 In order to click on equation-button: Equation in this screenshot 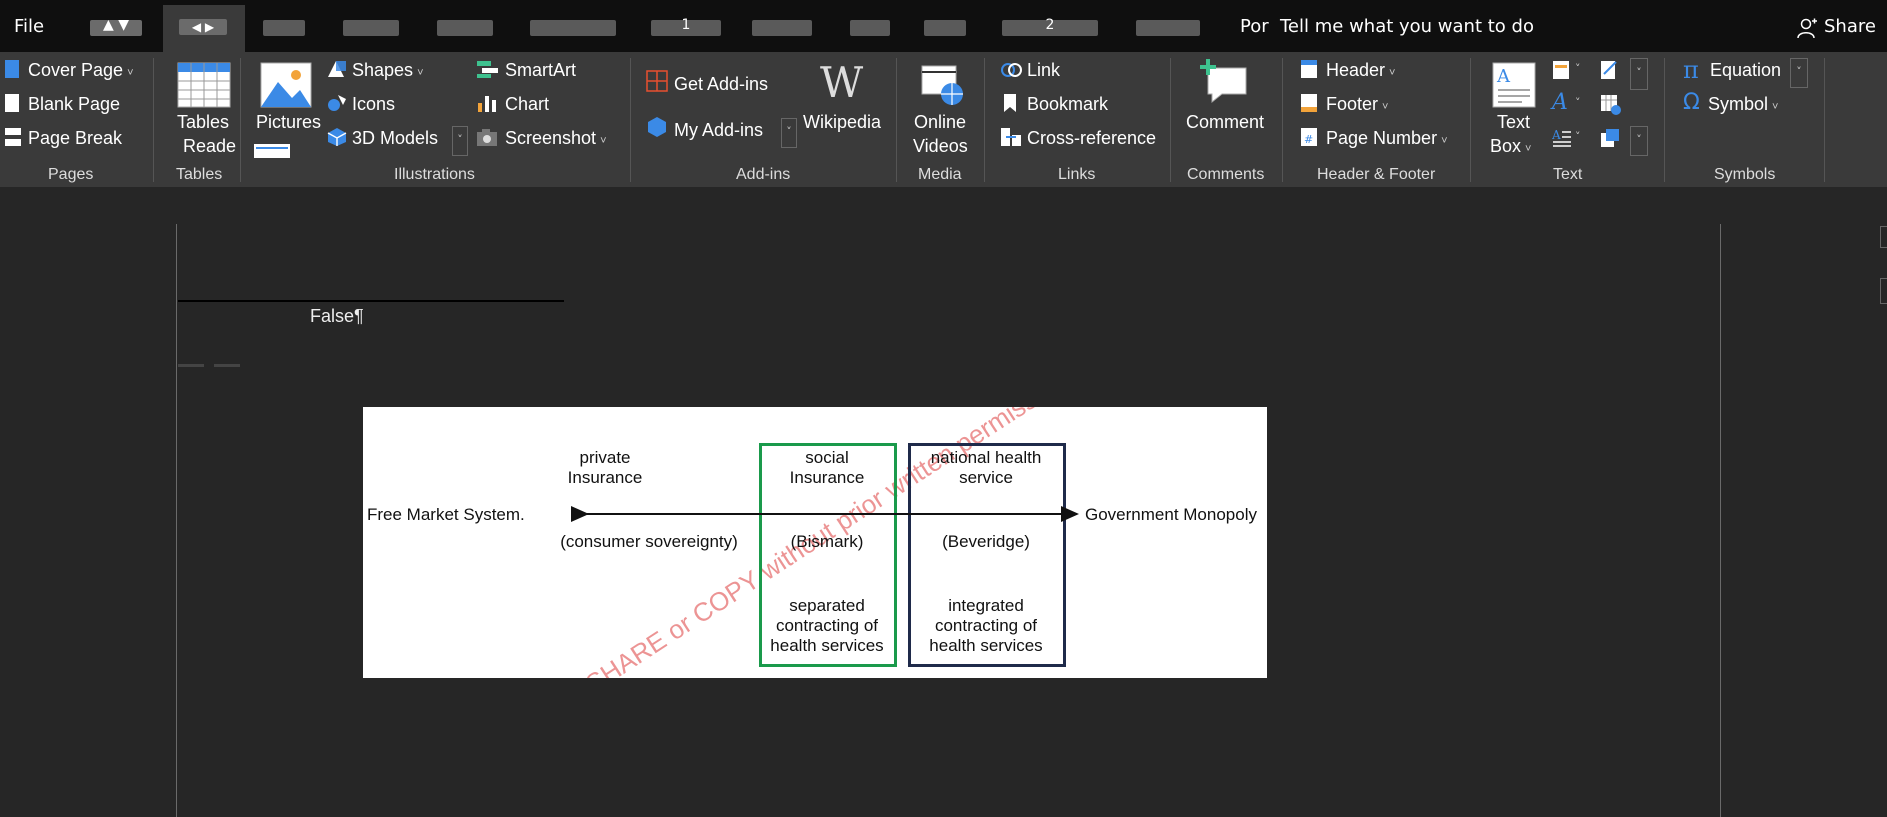, I will do `click(1745, 70)`.